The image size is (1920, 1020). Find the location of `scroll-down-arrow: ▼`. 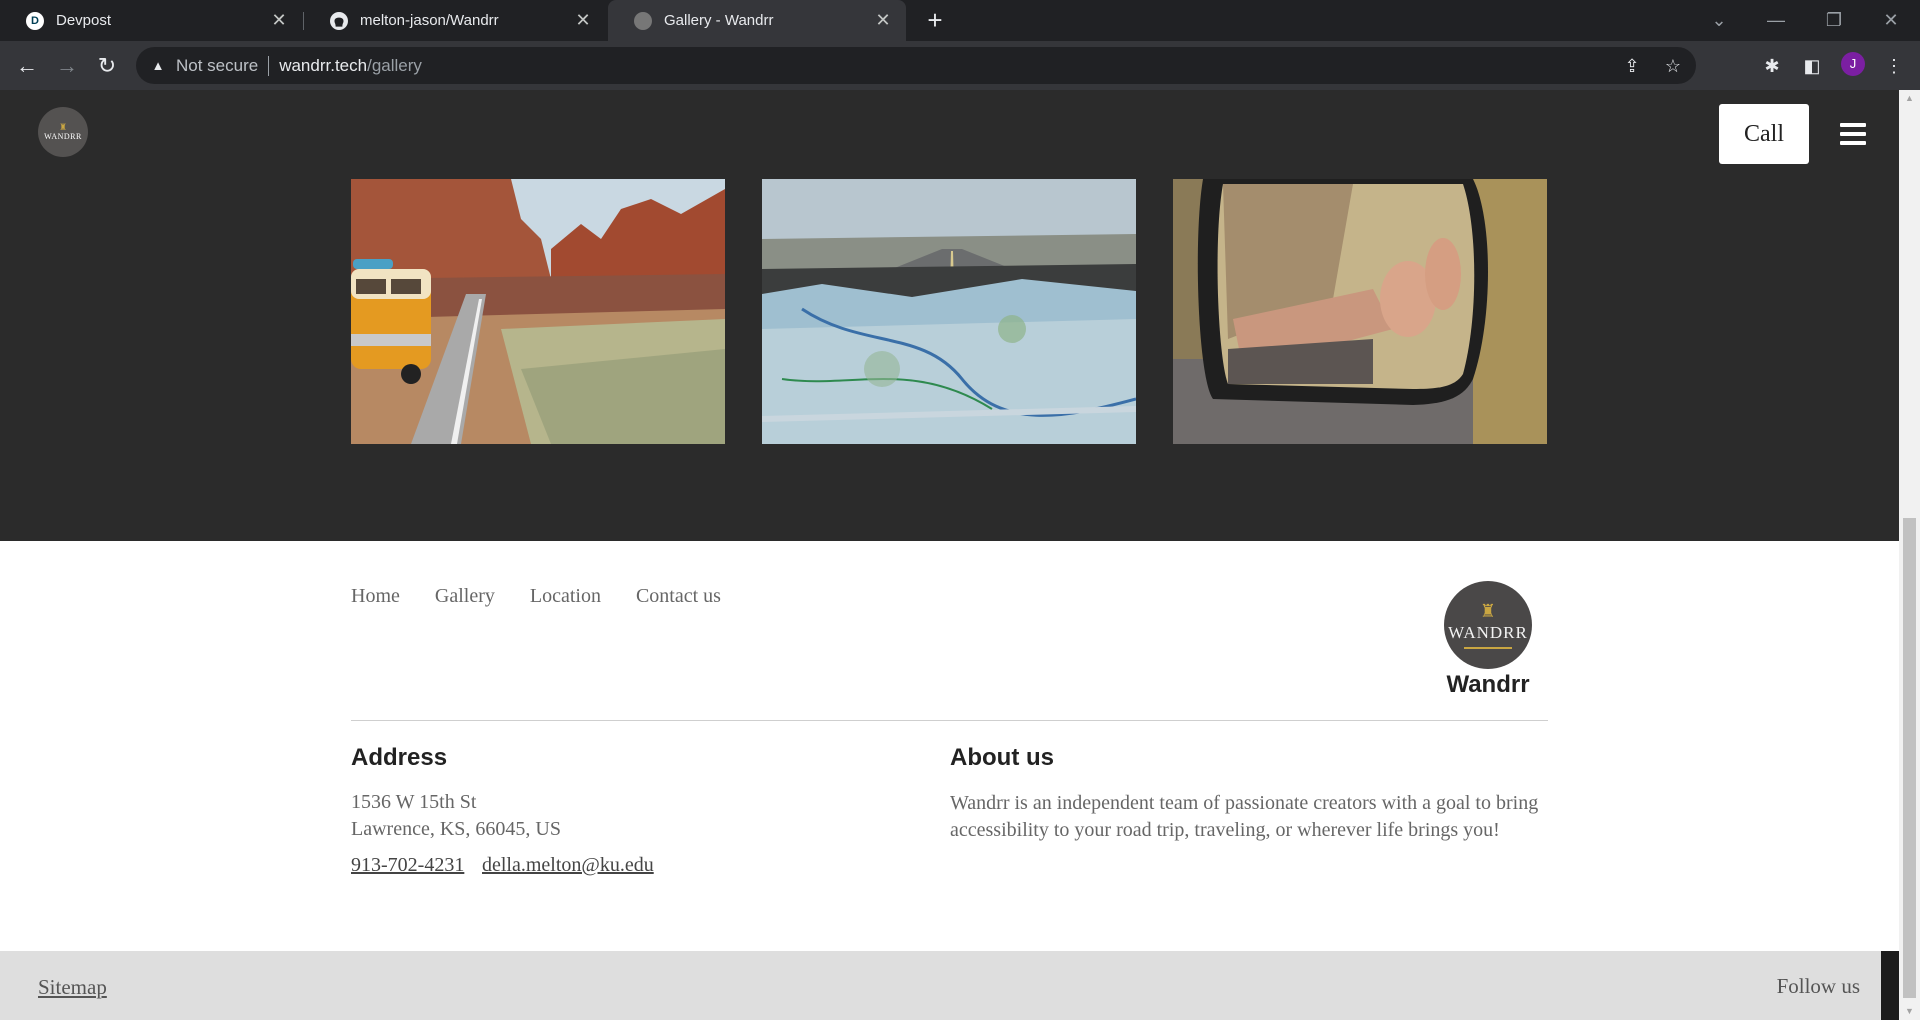

scroll-down-arrow: ▼ is located at coordinates (1909, 1011).